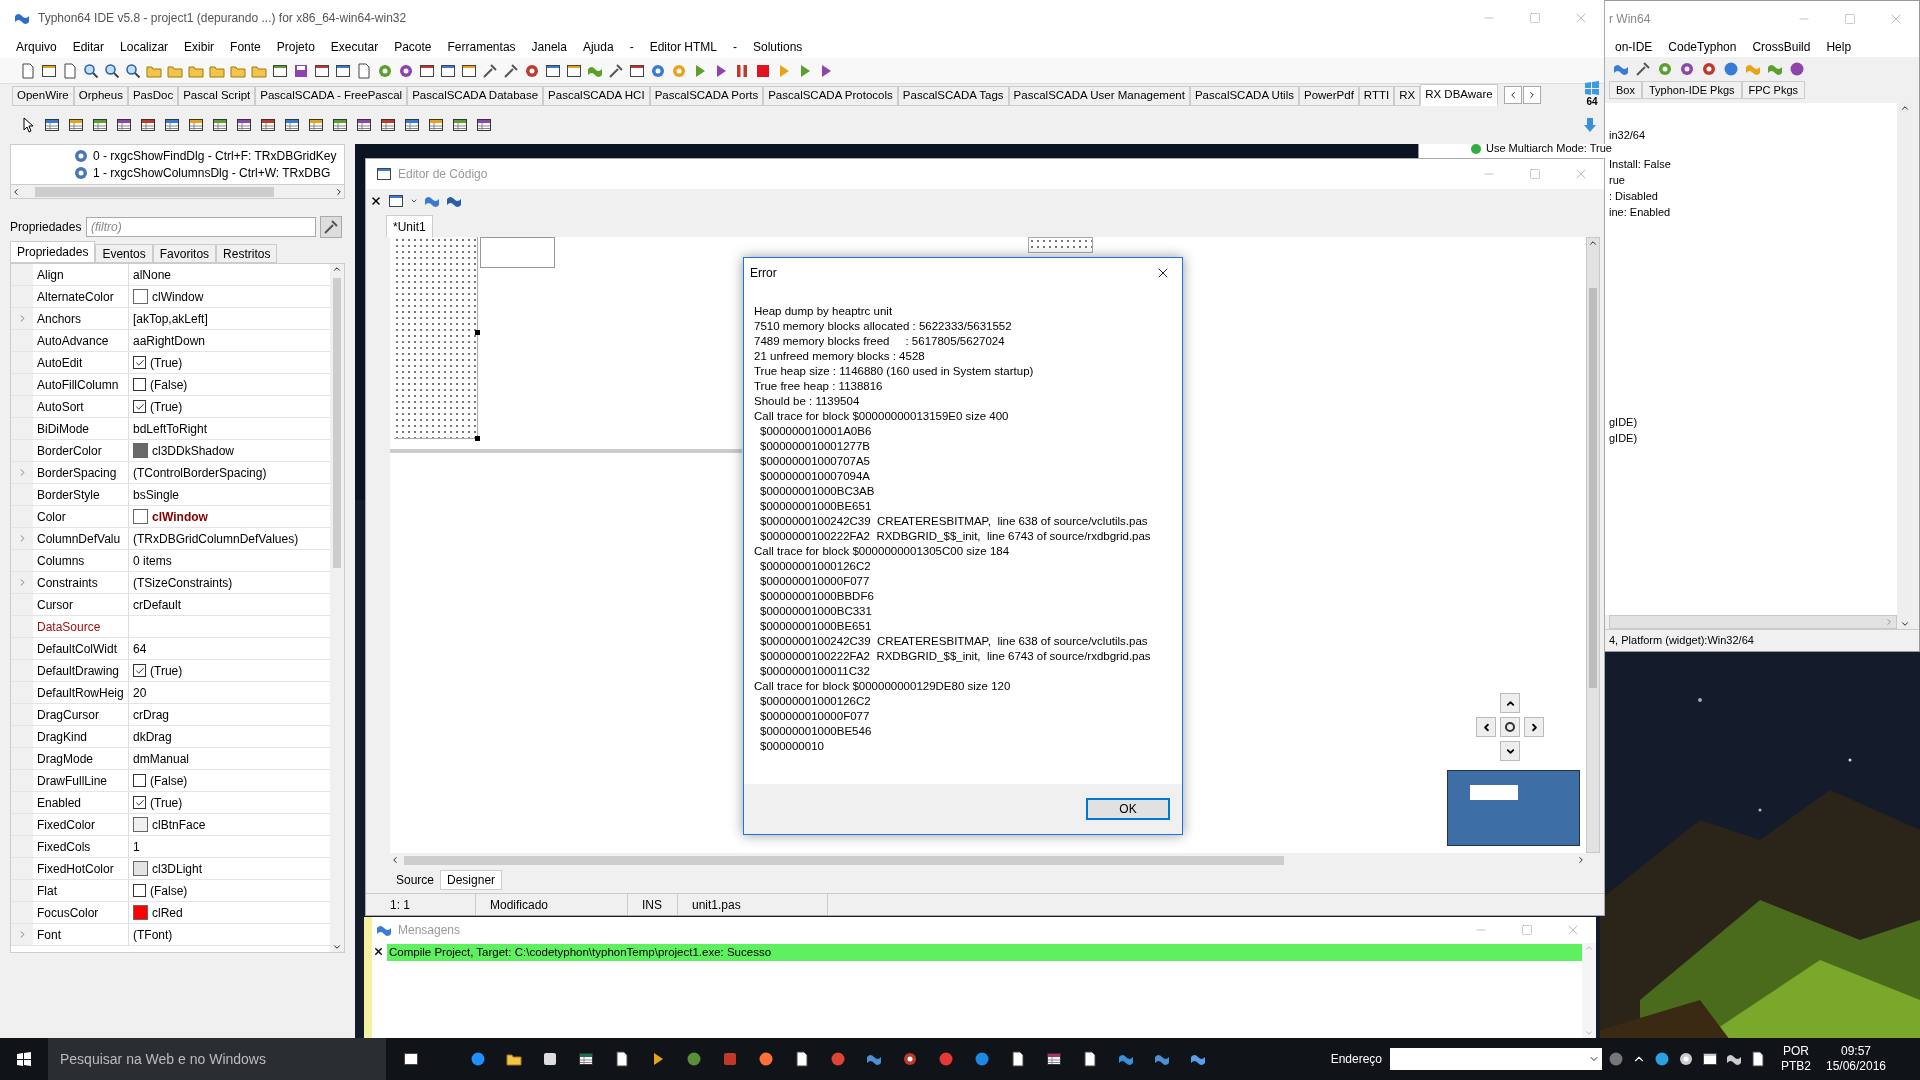 This screenshot has height=1080, width=1920. What do you see at coordinates (1510, 751) in the screenshot?
I see `nav-down-button` at bounding box center [1510, 751].